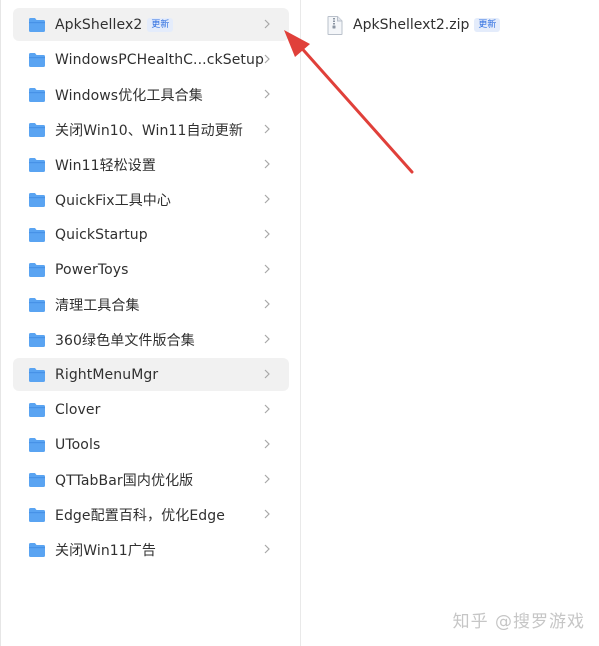 Image resolution: width=599 pixels, height=646 pixels. I want to click on folder-label: QuickStartup, so click(101, 234).